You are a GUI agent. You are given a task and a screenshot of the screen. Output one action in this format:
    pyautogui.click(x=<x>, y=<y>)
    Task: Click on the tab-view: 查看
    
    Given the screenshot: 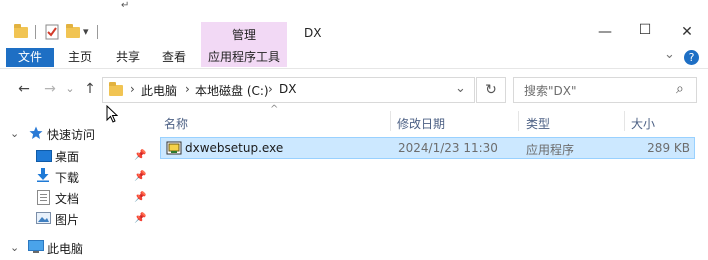 What is the action you would take?
    pyautogui.click(x=174, y=57)
    